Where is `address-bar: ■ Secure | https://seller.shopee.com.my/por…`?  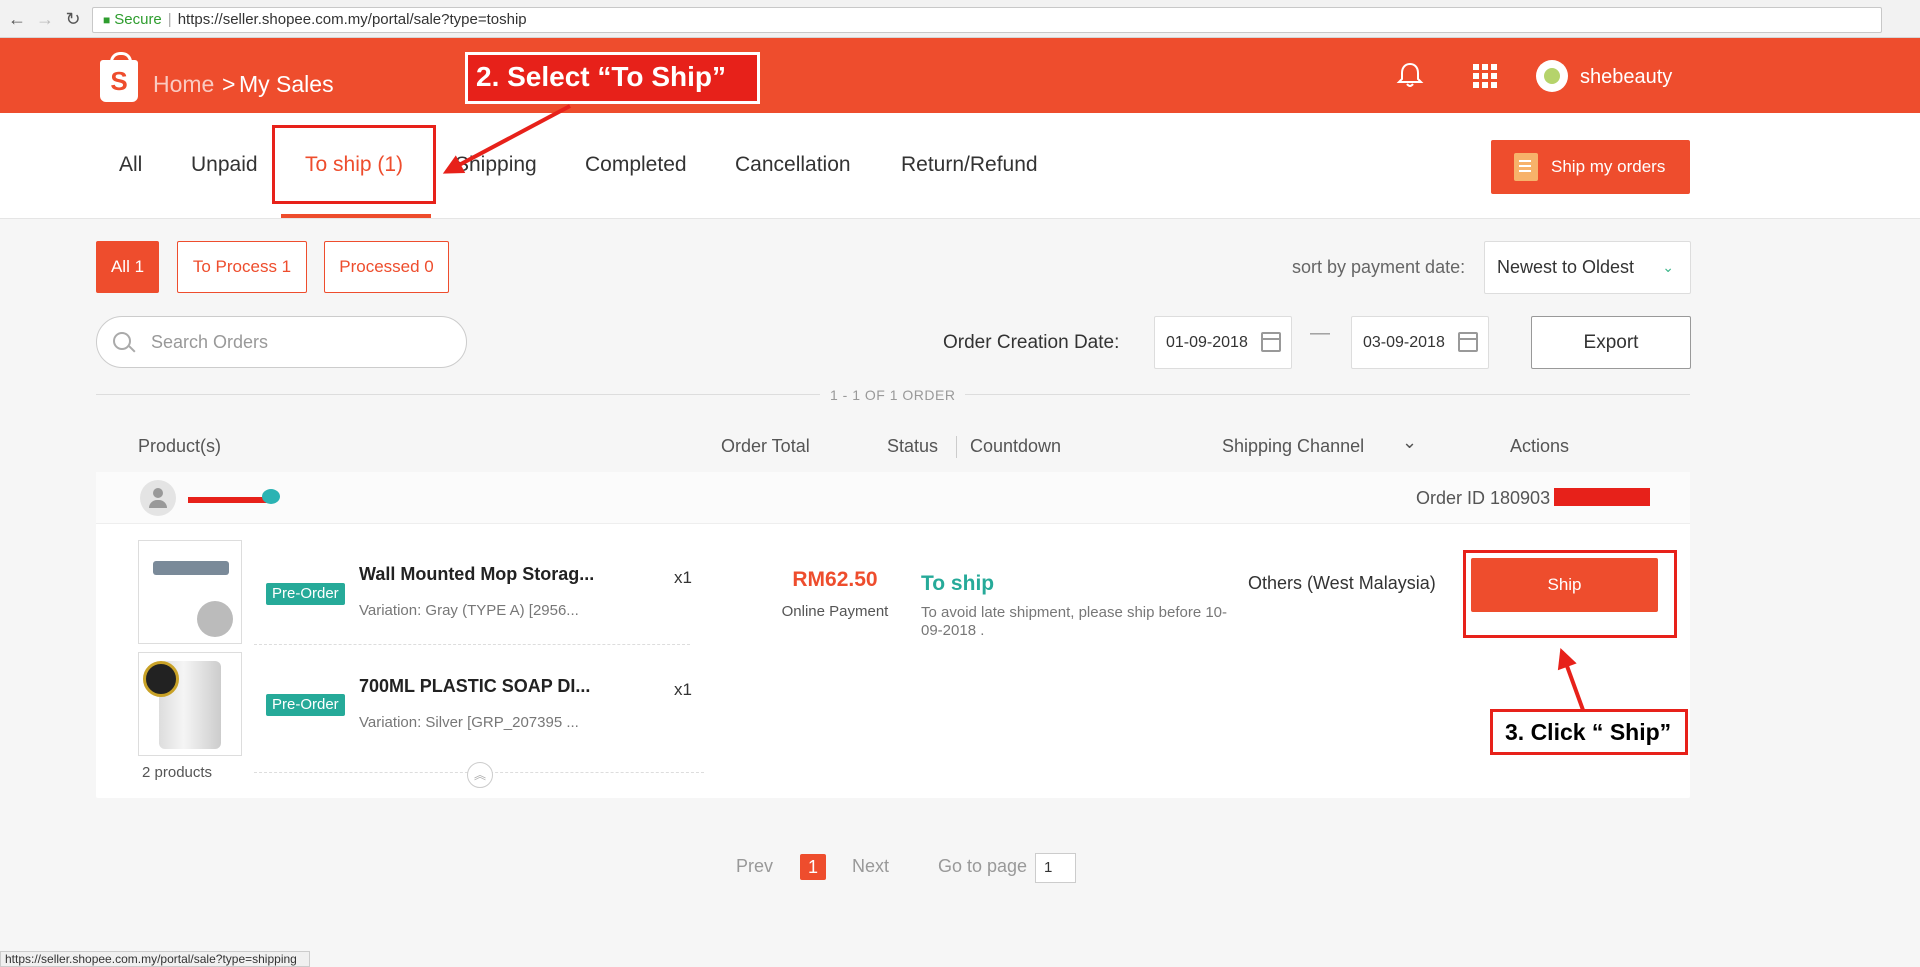 address-bar: ■ Secure | https://seller.shopee.com.my/por… is located at coordinates (987, 20).